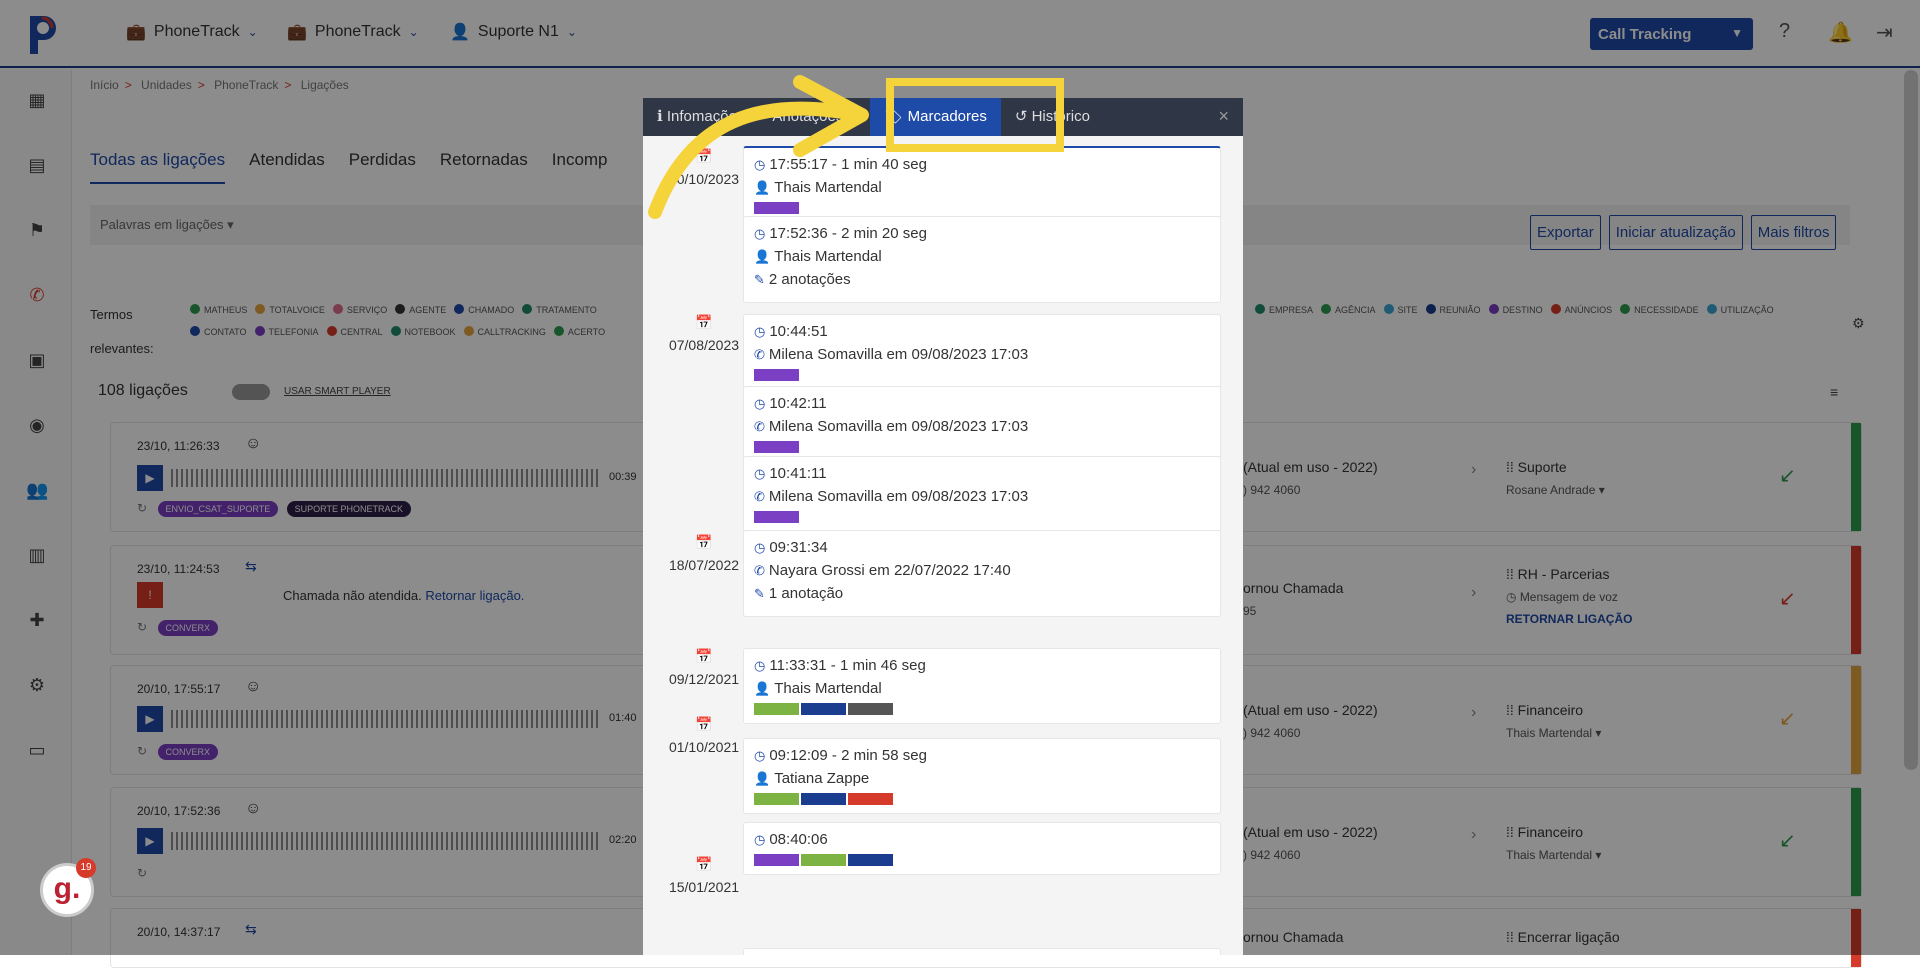 The width and height of the screenshot is (1920, 968). I want to click on timeline-date-label: 09/12/2021, so click(704, 679).